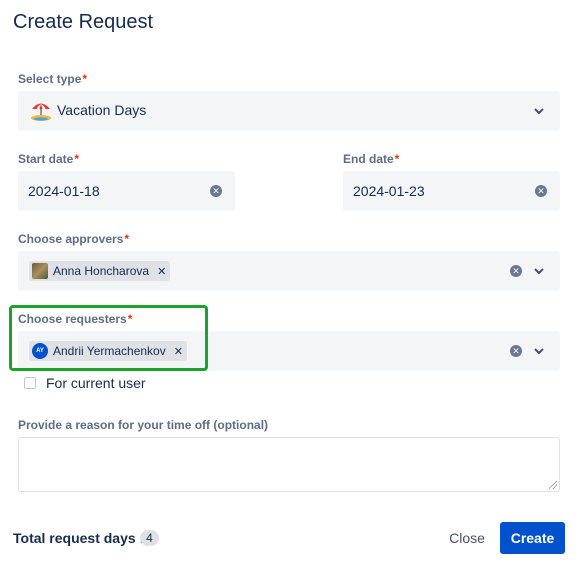 The image size is (583, 576). What do you see at coordinates (289, 111) in the screenshot?
I see `select-type-dropdown: Vacation Days` at bounding box center [289, 111].